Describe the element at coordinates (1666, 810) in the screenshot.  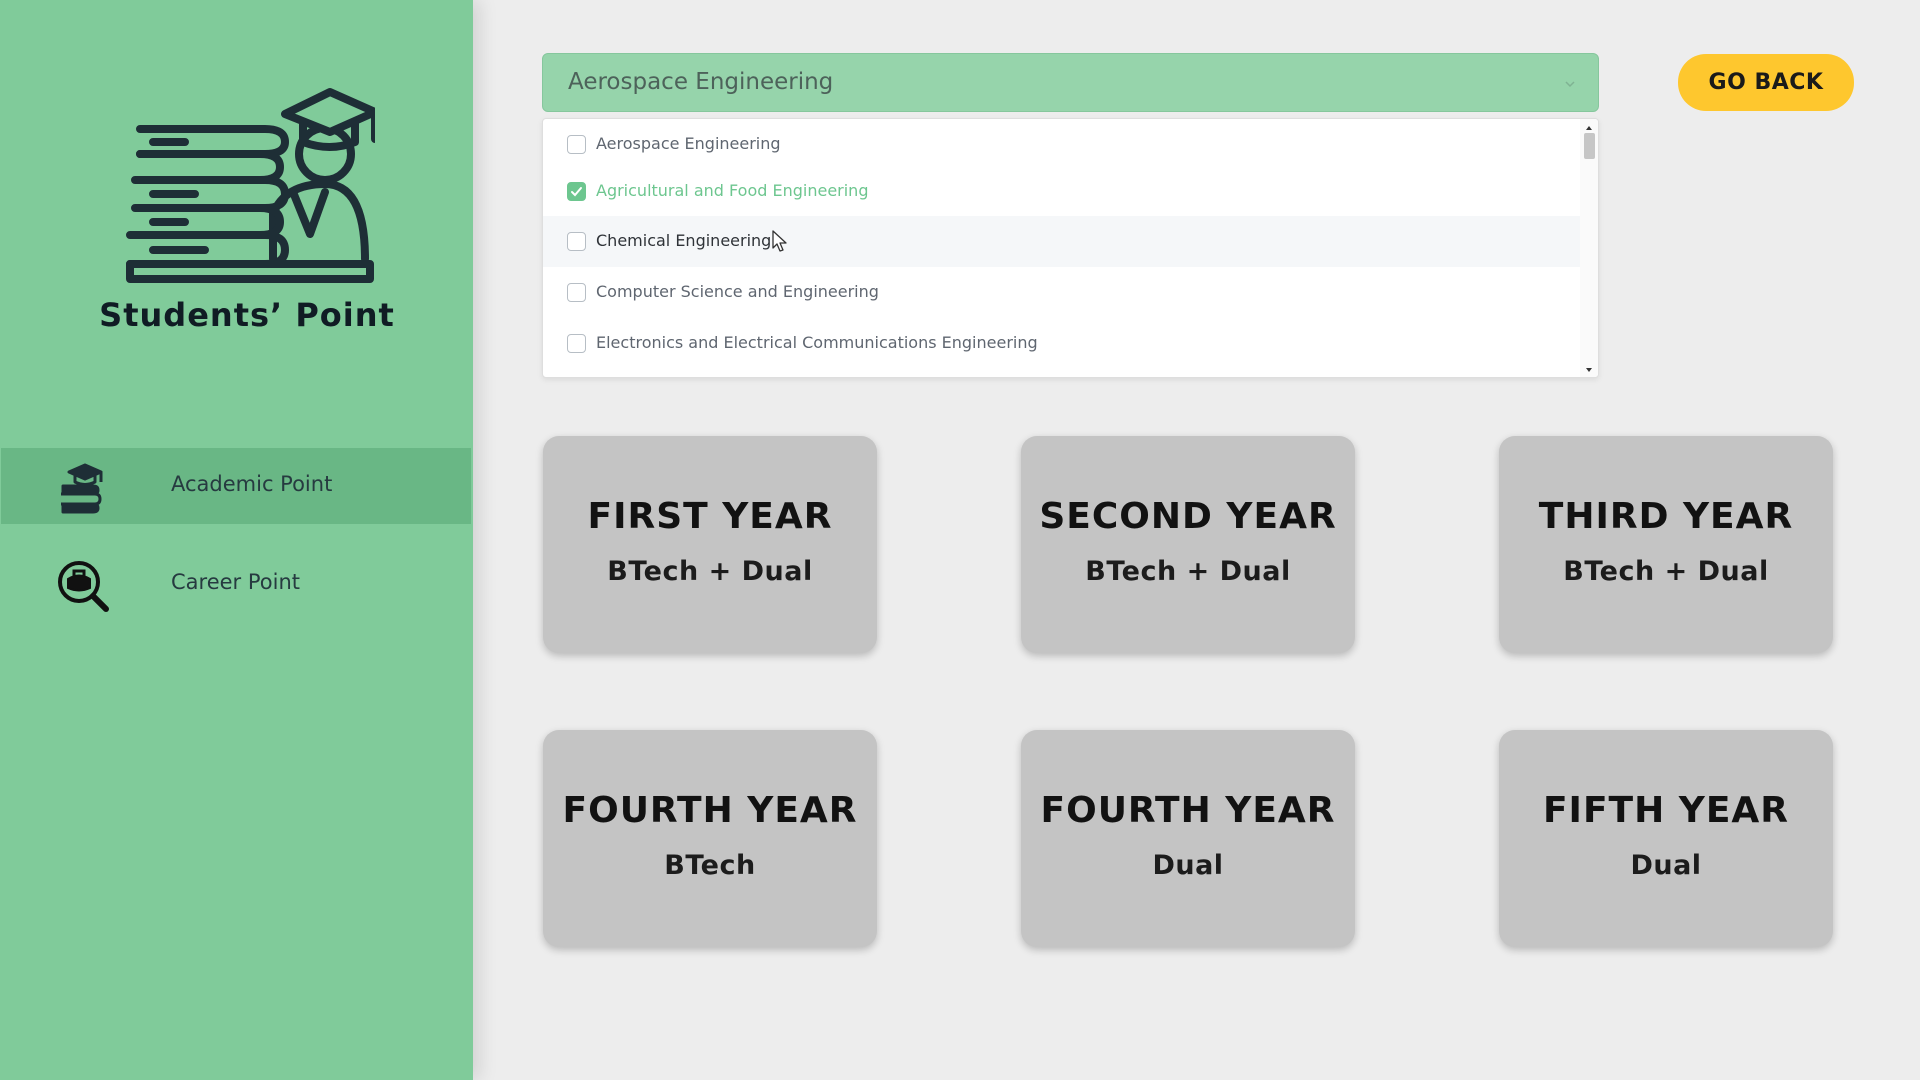
I see `card-title: FIFTH YEAR` at that location.